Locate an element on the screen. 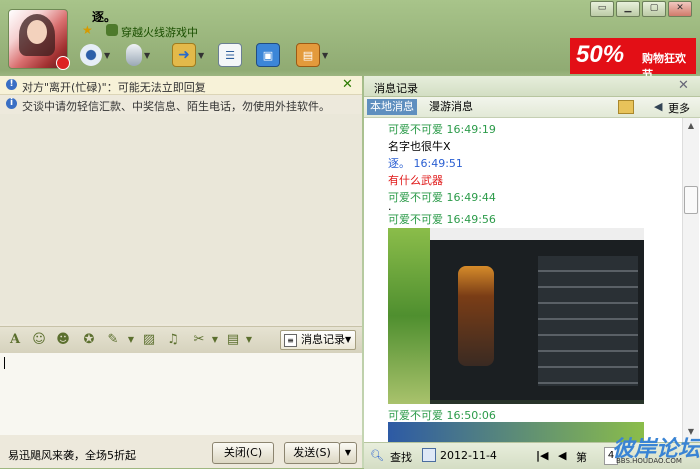 The image size is (700, 469). bottom-bar: 易迅飓风来袭，全场5折起 关闭(C) 发送(S) ▼ is located at coordinates (181, 452).